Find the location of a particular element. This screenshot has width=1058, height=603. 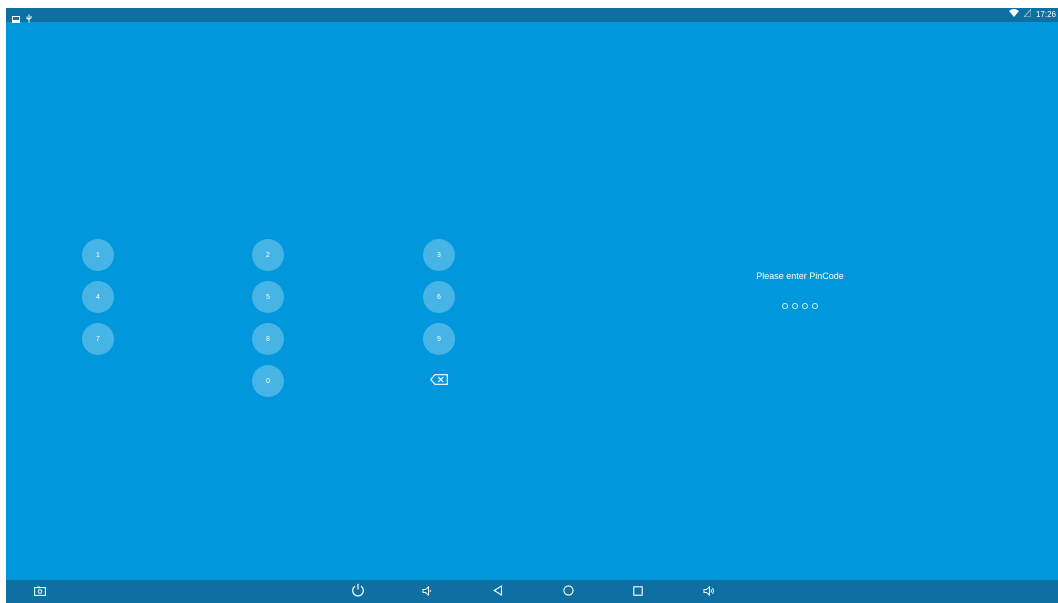

recents-button is located at coordinates (638, 592).